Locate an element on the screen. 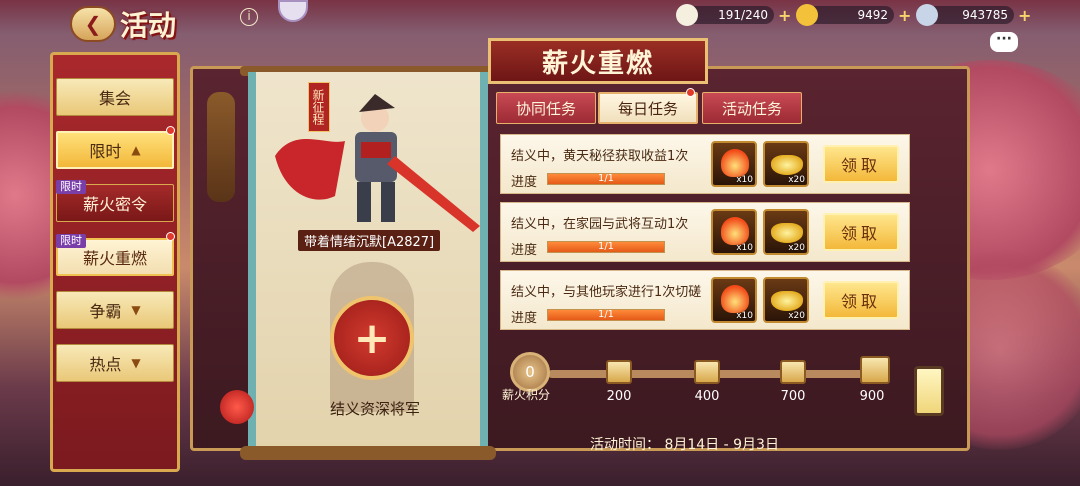 Image resolution: width=1080 pixels, height=486 pixels. slot-label: 结义资深将军 is located at coordinates (374, 409).